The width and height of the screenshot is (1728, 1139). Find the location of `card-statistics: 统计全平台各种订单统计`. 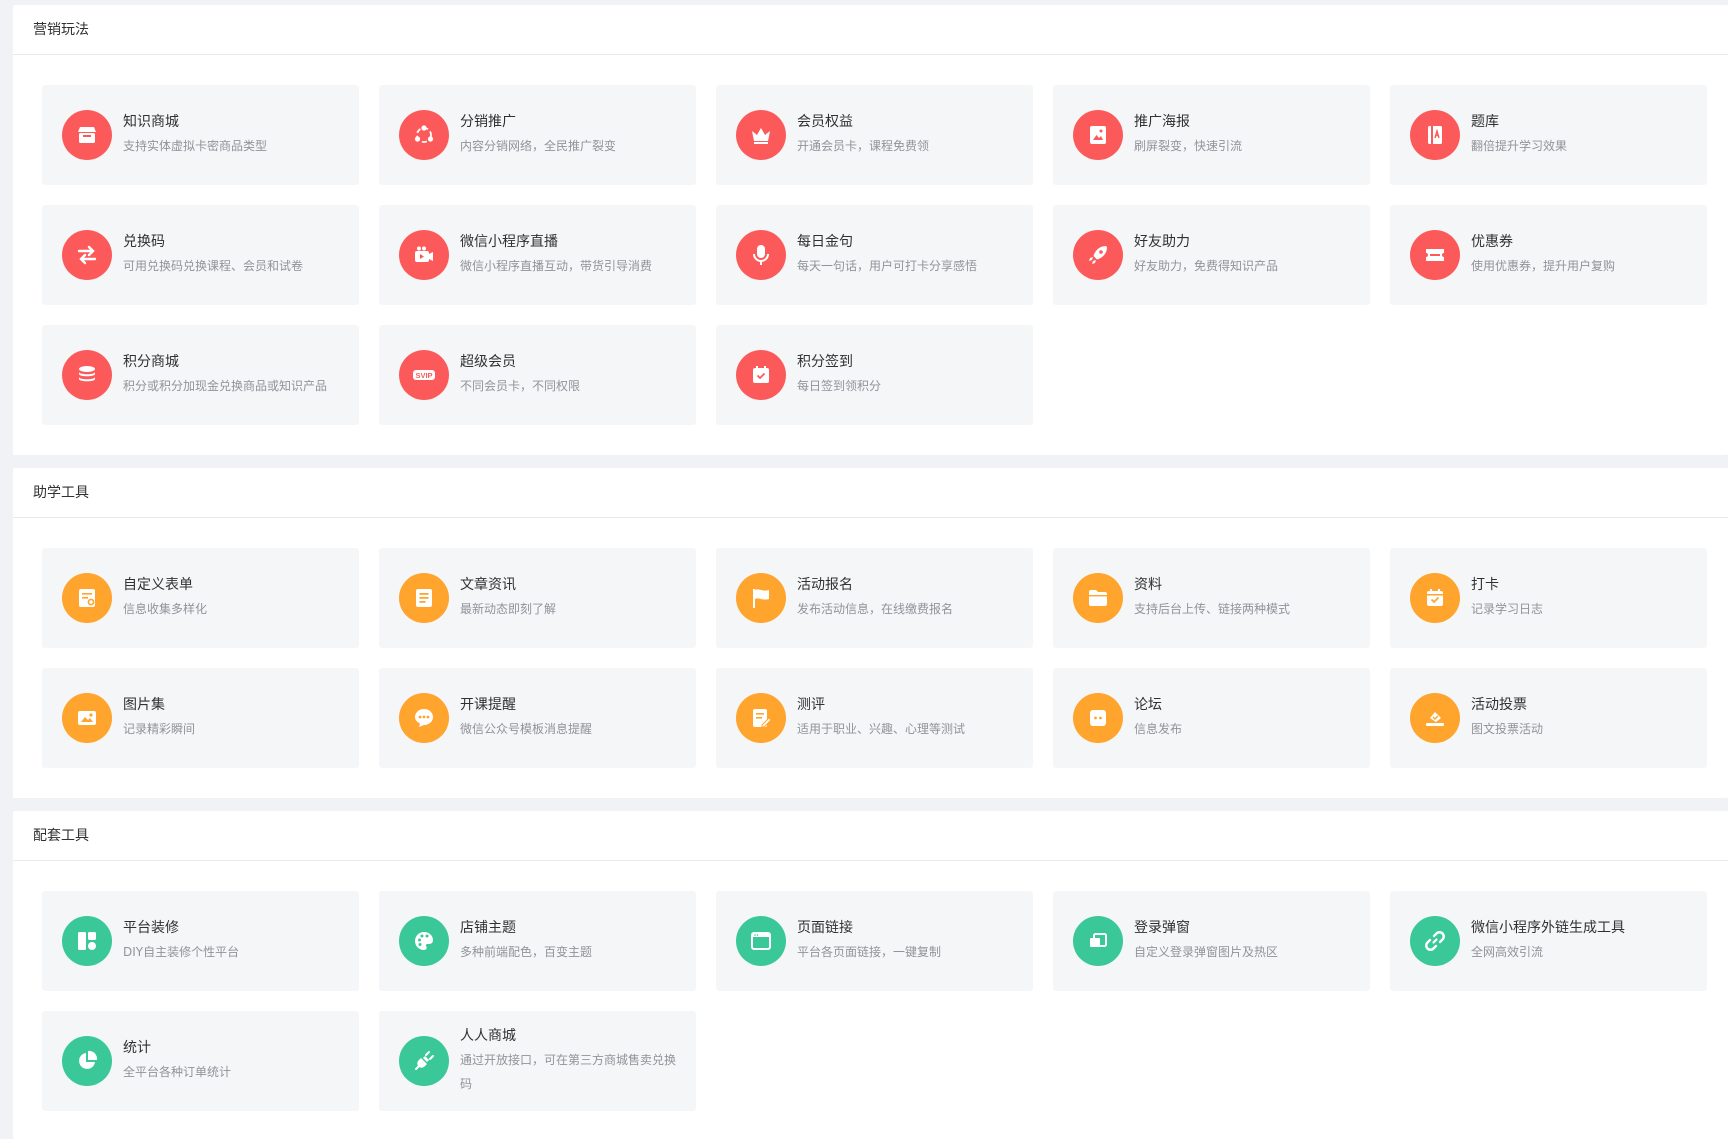

card-statistics: 统计全平台各种订单统计 is located at coordinates (200, 1061).